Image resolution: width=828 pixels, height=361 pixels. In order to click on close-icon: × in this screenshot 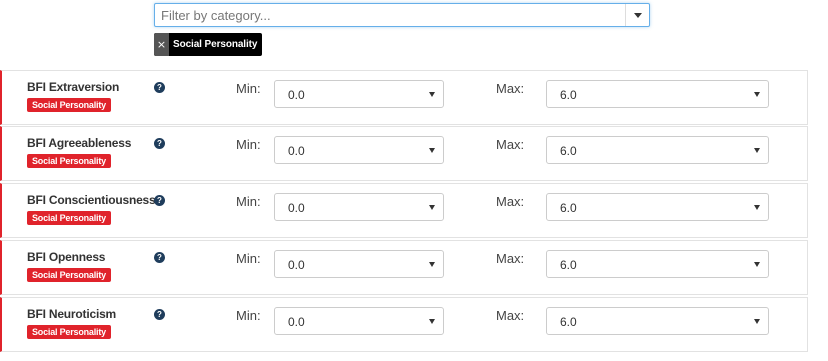, I will do `click(161, 44)`.